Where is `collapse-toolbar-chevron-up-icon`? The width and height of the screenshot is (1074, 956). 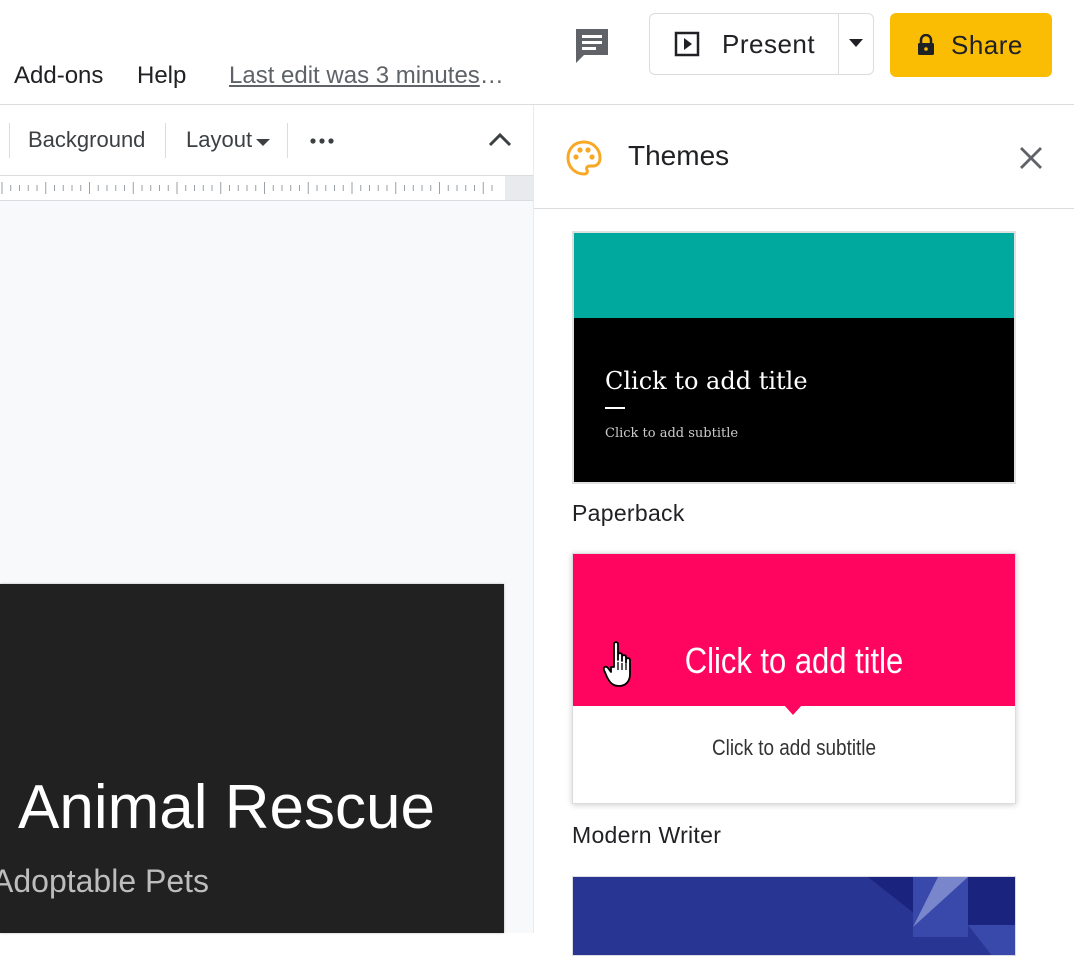
collapse-toolbar-chevron-up-icon is located at coordinates (500, 140).